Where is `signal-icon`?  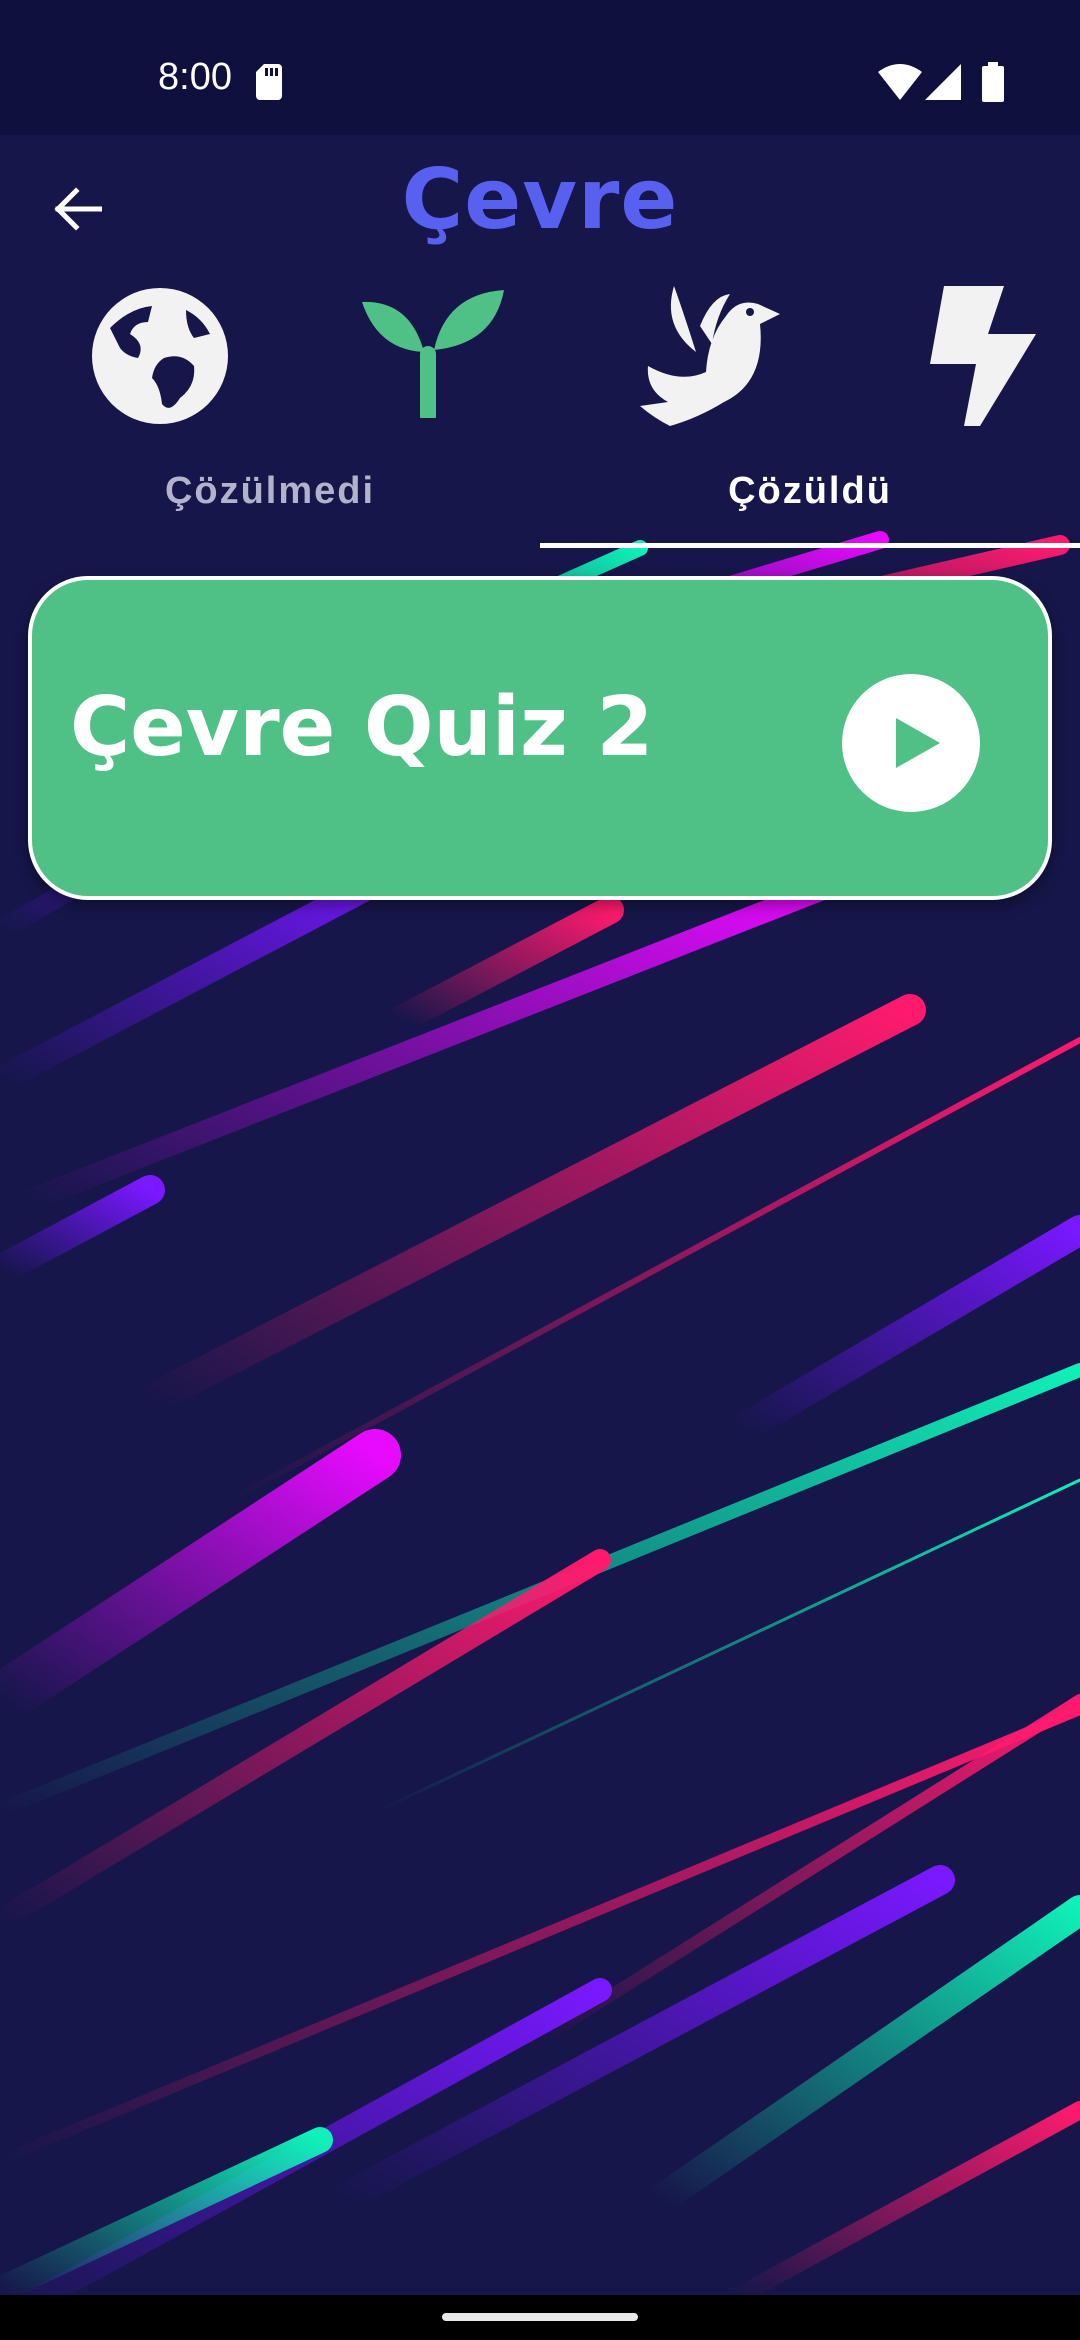
signal-icon is located at coordinates (943, 82).